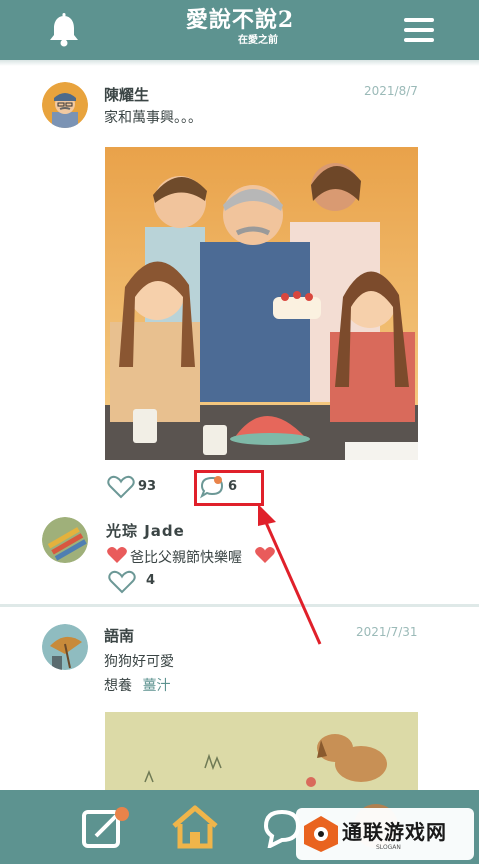 Image resolution: width=479 pixels, height=864 pixels. What do you see at coordinates (258, 40) in the screenshot?
I see `app-subtitle: 在愛之前` at bounding box center [258, 40].